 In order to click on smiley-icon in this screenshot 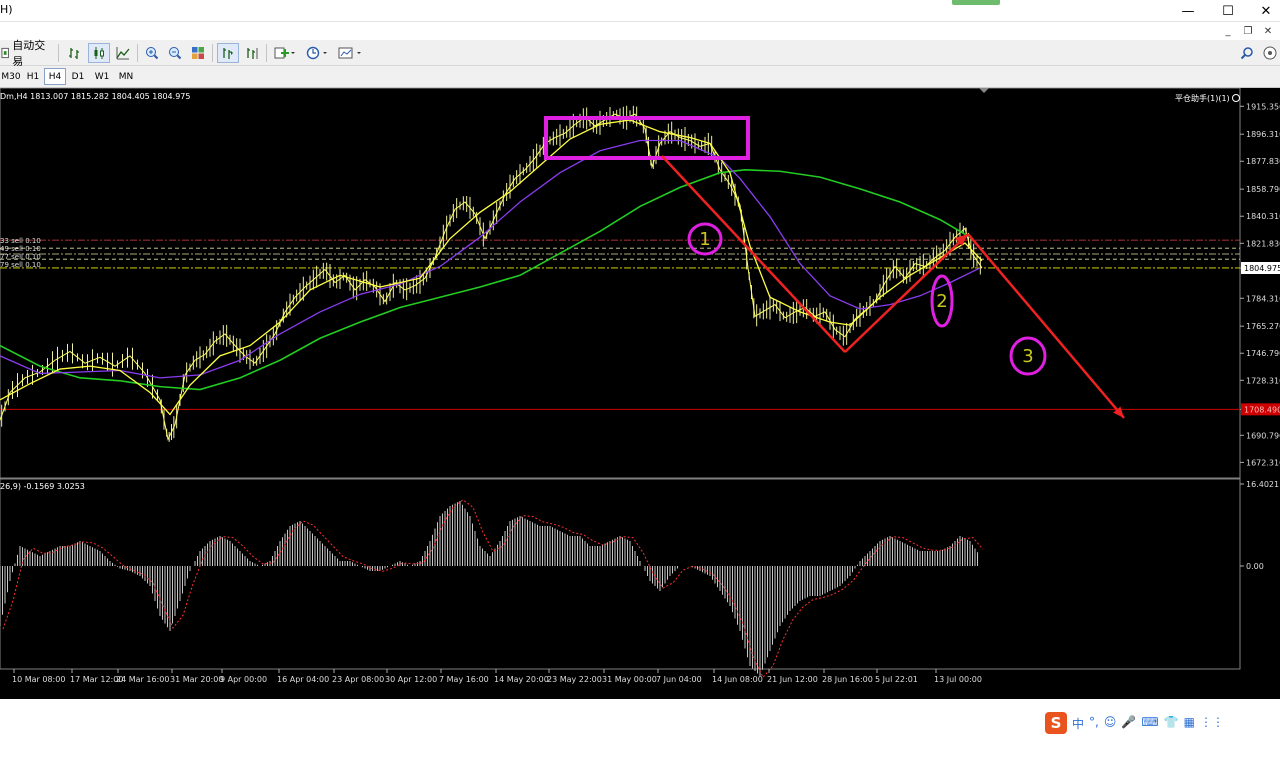, I will do `click(1236, 98)`.